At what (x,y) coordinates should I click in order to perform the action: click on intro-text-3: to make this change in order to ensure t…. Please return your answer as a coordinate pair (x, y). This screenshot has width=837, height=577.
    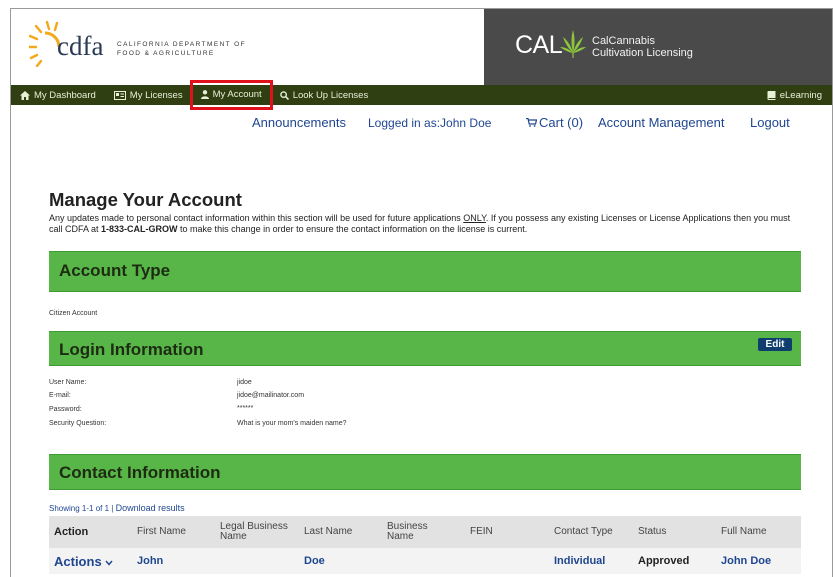
    Looking at the image, I should click on (352, 228).